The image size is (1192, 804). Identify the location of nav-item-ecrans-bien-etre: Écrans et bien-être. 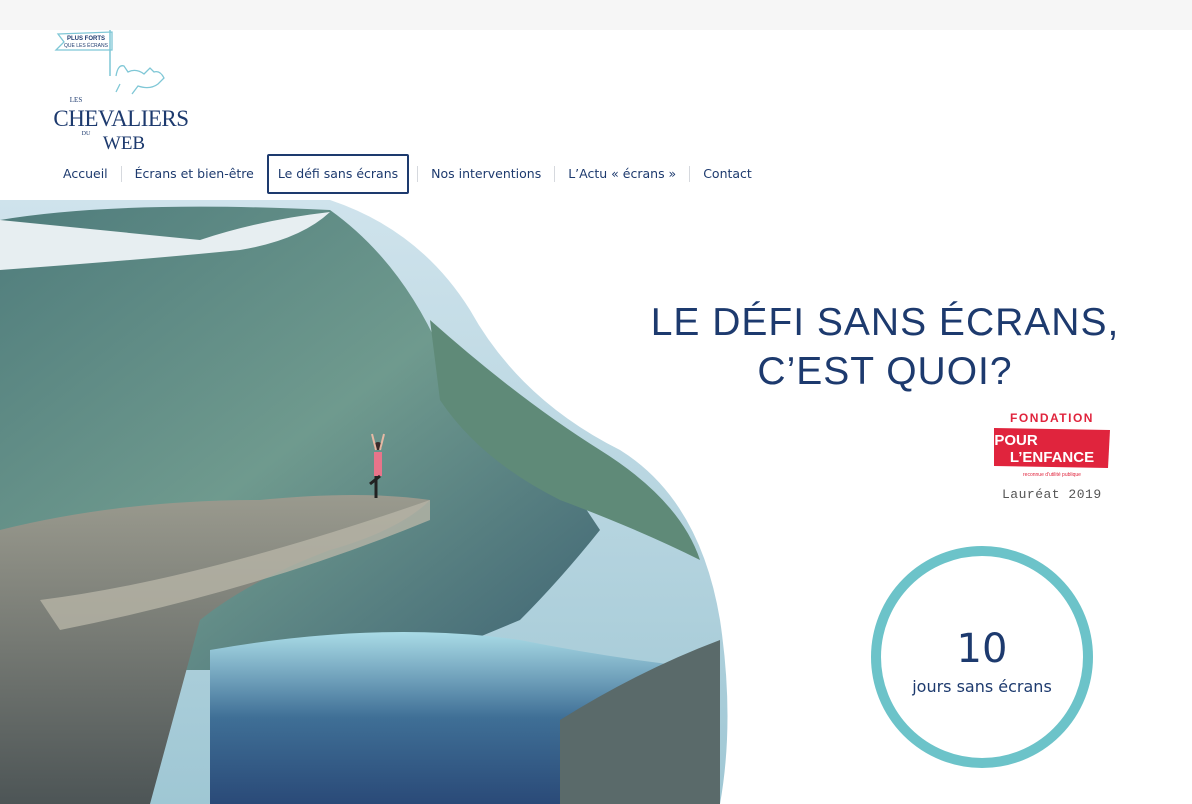
(194, 174).